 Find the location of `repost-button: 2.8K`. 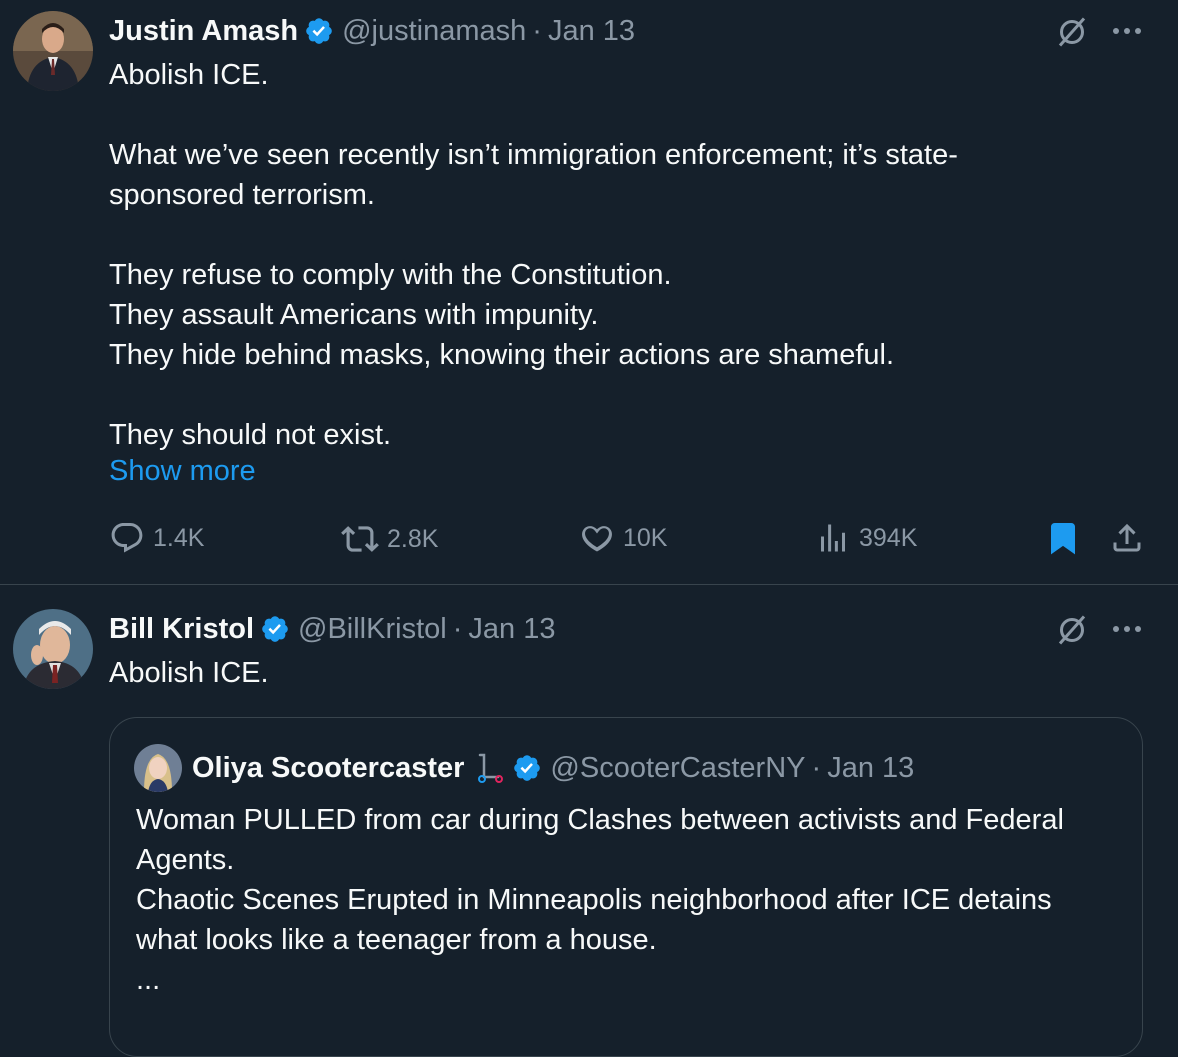

repost-button: 2.8K is located at coordinates (389, 539).